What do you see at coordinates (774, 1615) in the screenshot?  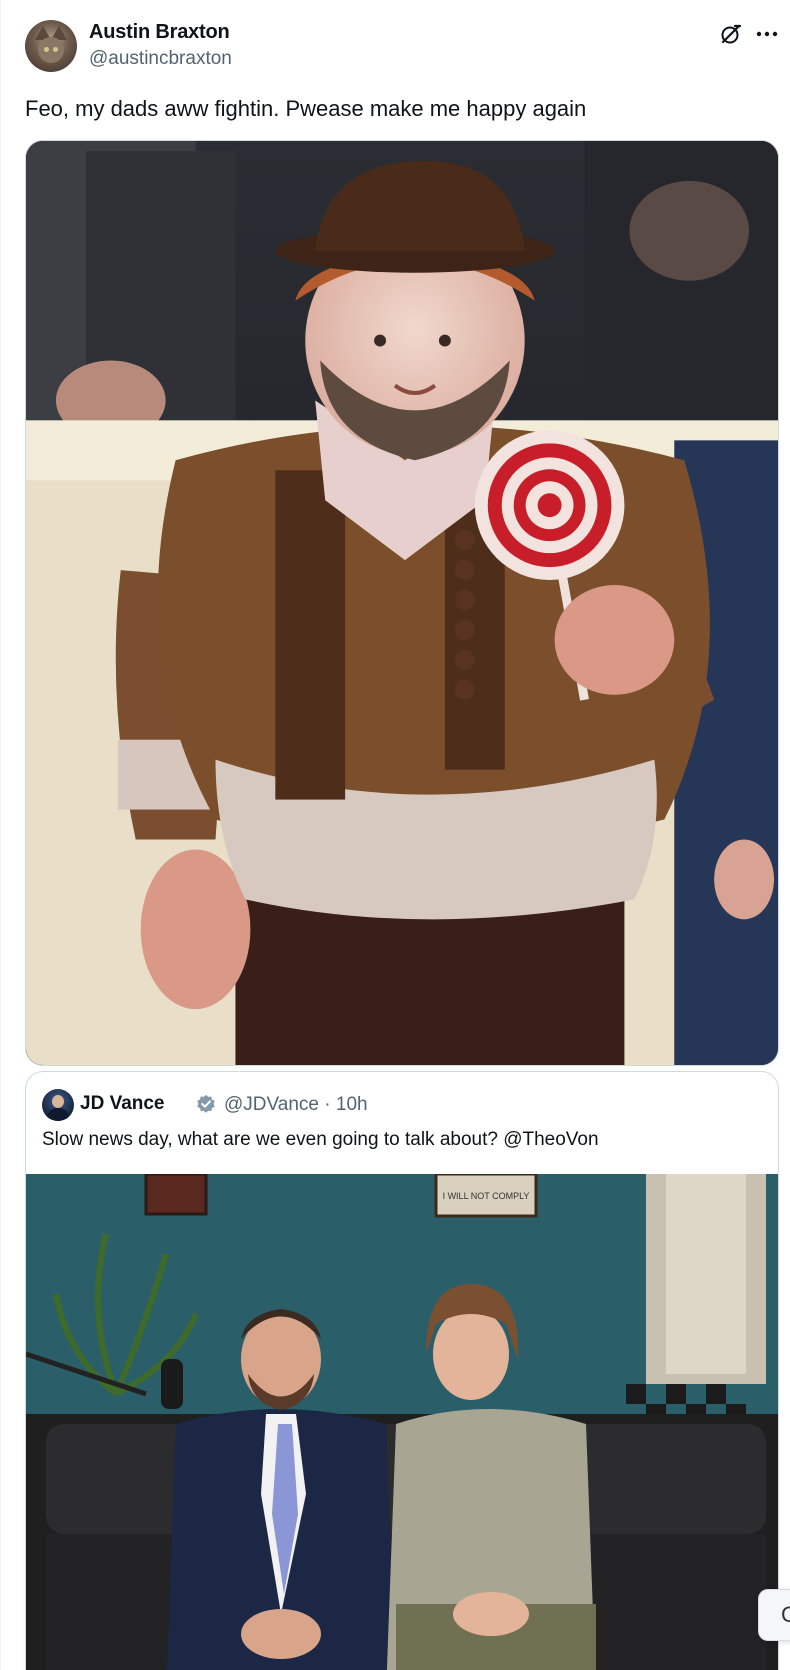 I see `floating-action-button: C` at bounding box center [774, 1615].